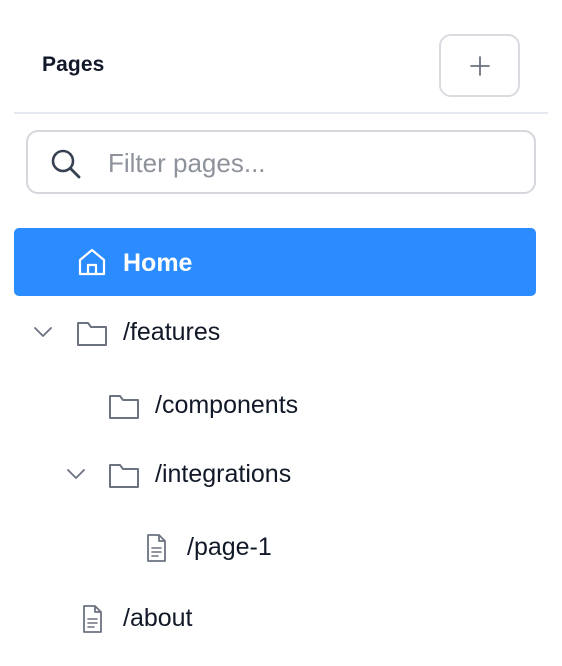 The width and height of the screenshot is (562, 666). I want to click on plus-icon, so click(479, 65).